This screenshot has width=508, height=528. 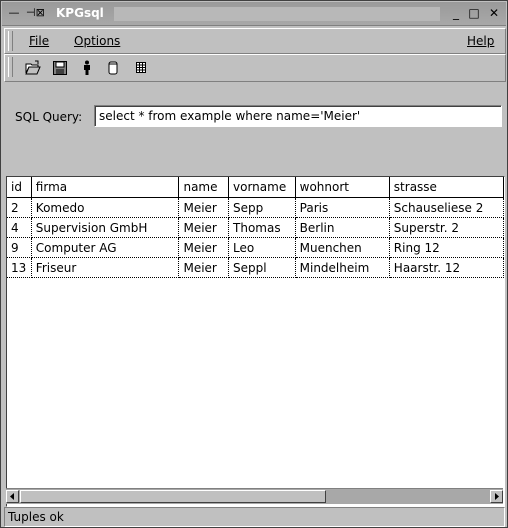 I want to click on toolbar, so click(x=255, y=68).